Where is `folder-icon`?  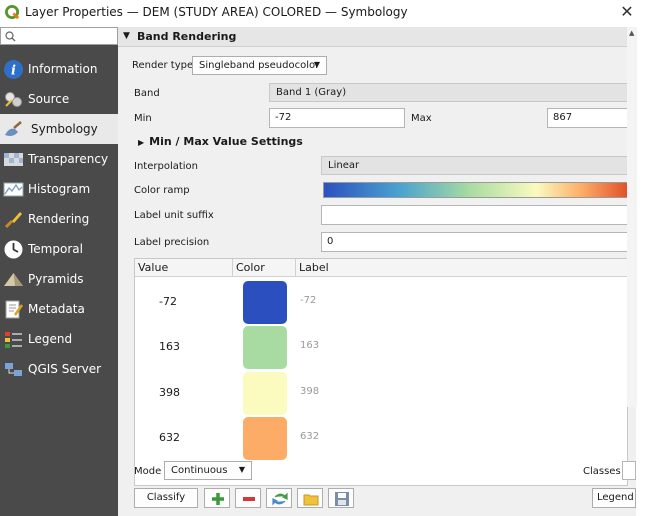 folder-icon is located at coordinates (311, 500).